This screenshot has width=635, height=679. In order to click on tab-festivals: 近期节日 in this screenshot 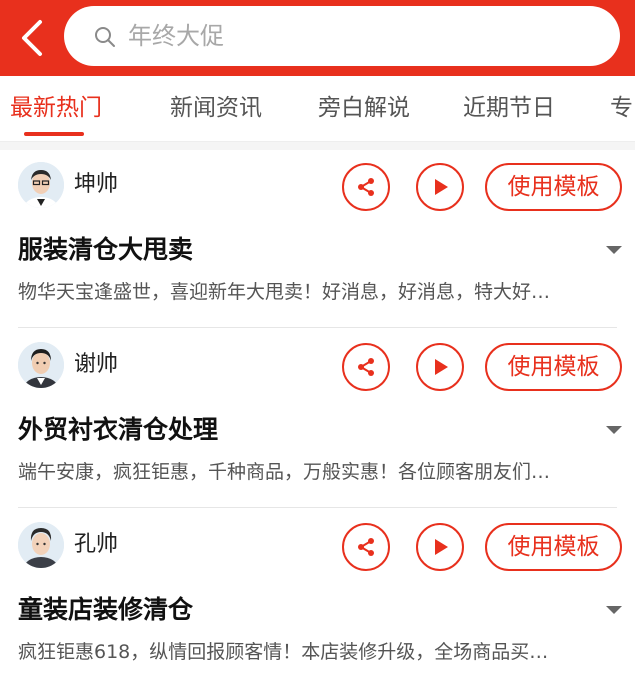, I will do `click(509, 108)`.